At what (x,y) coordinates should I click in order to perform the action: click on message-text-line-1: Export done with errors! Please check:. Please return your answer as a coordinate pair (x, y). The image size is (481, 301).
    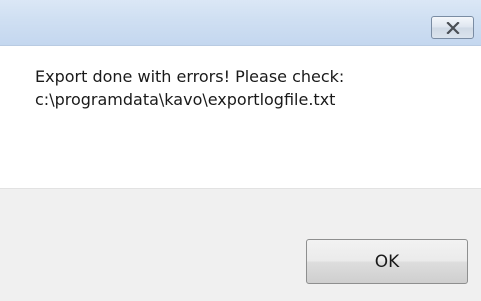
    Looking at the image, I should click on (190, 76).